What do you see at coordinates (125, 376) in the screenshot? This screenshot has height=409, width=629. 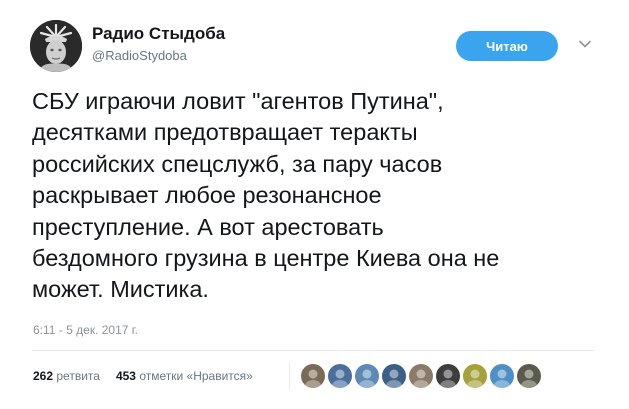 I see `likes-count: 453` at bounding box center [125, 376].